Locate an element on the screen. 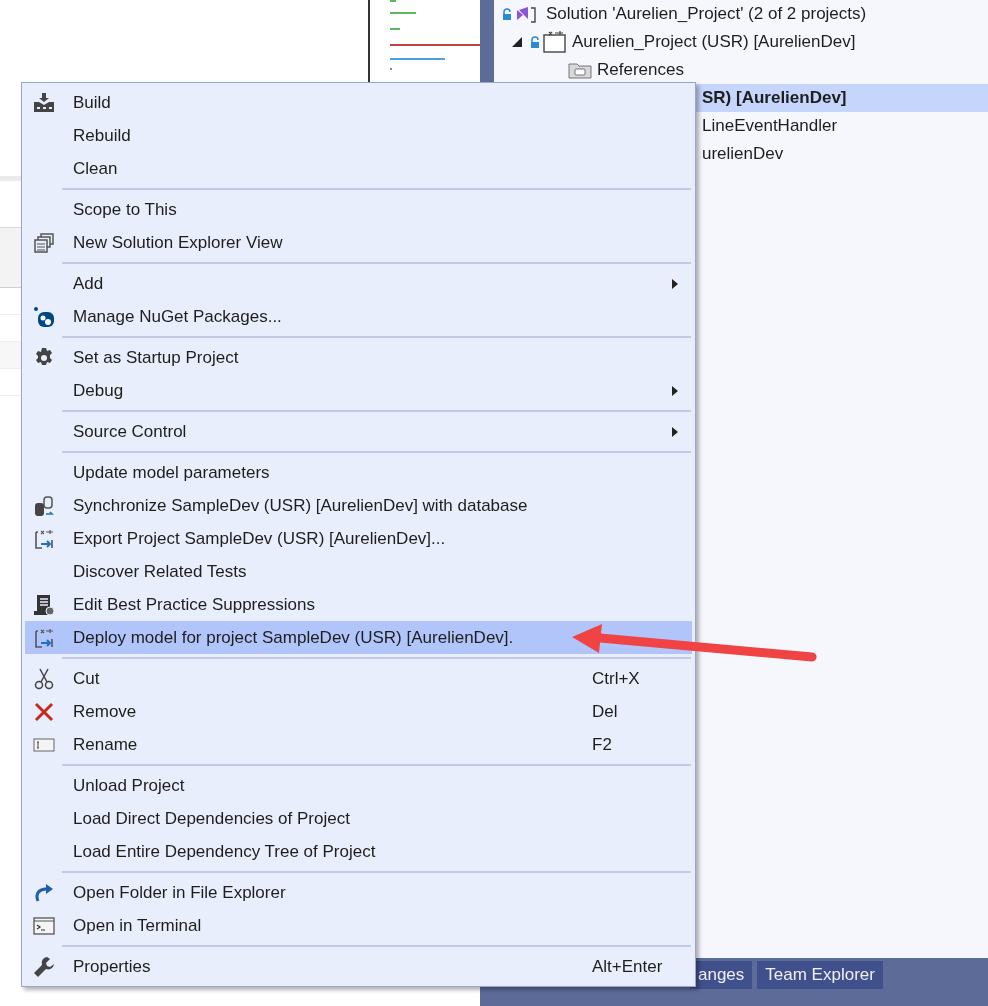 The width and height of the screenshot is (988, 1006). menu-item: Open in Terminal is located at coordinates (358, 925).